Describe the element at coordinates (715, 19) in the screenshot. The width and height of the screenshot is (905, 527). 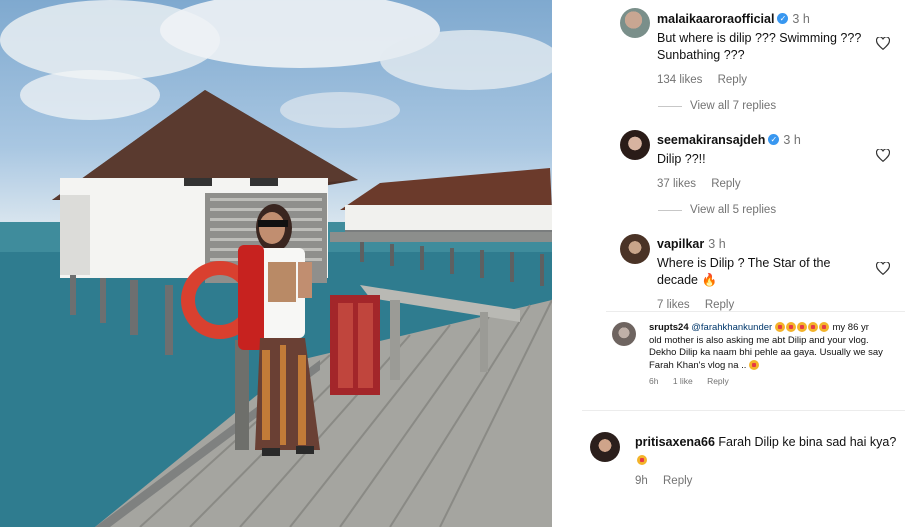
I see `username: malaikaaroraofficial` at that location.